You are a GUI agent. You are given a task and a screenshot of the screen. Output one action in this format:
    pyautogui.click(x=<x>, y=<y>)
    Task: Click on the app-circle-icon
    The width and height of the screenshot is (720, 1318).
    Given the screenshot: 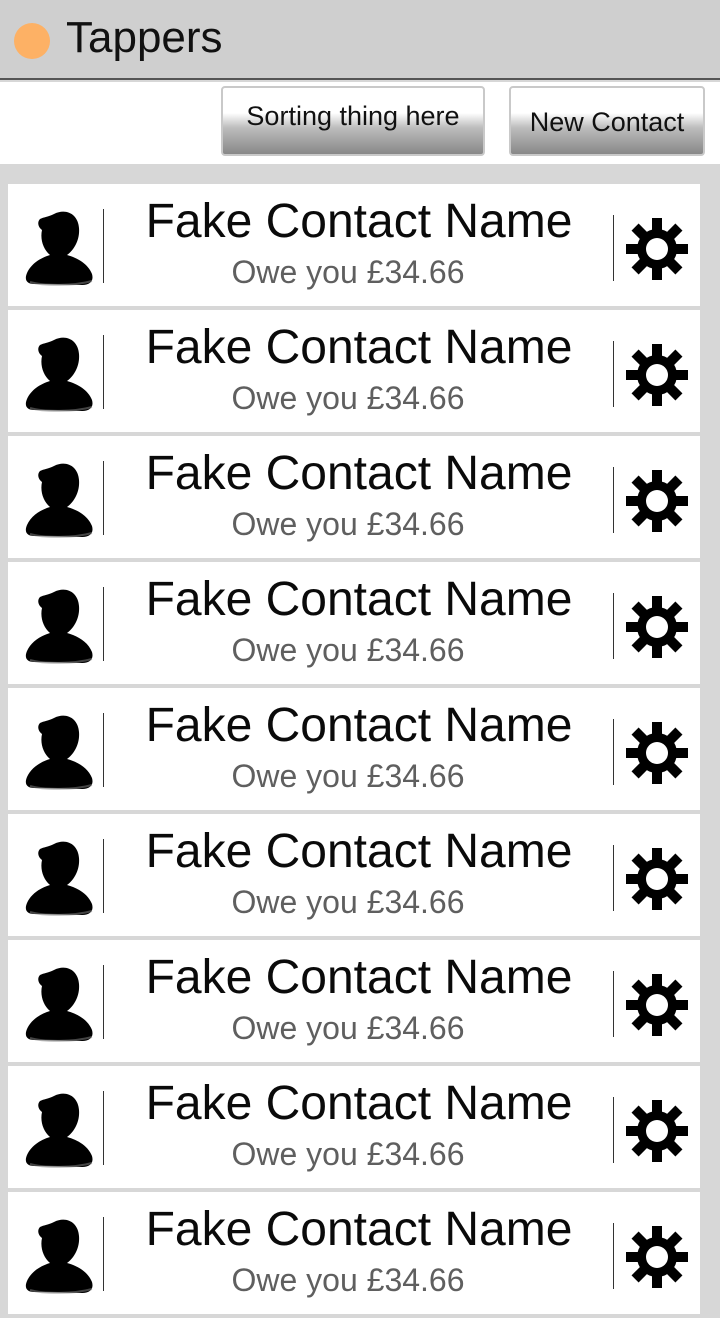 What is the action you would take?
    pyautogui.click(x=32, y=41)
    